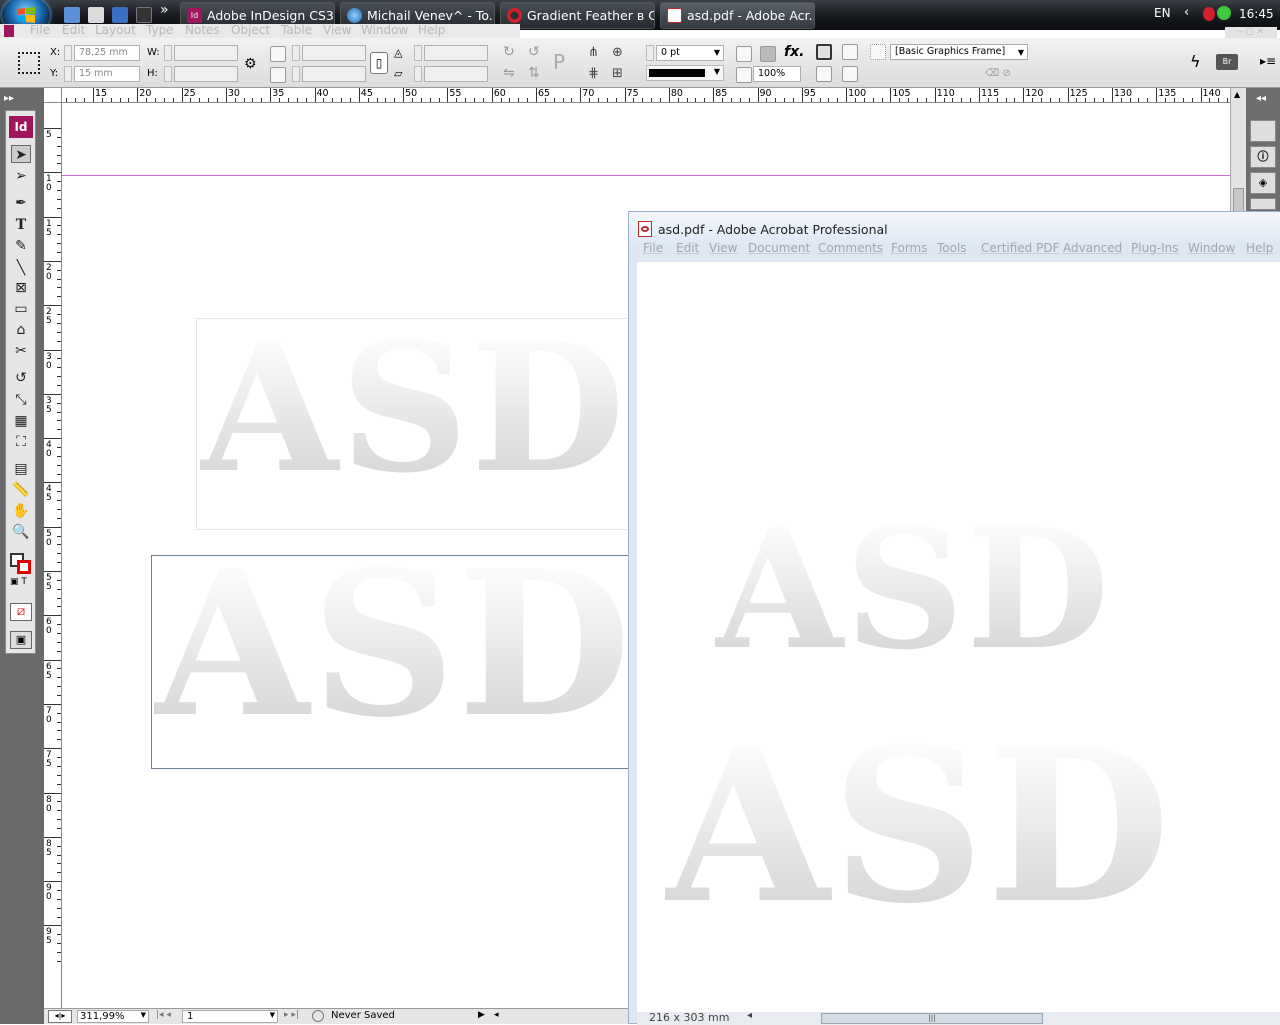 The width and height of the screenshot is (1280, 1025). I want to click on h-stepper, so click(168, 74).